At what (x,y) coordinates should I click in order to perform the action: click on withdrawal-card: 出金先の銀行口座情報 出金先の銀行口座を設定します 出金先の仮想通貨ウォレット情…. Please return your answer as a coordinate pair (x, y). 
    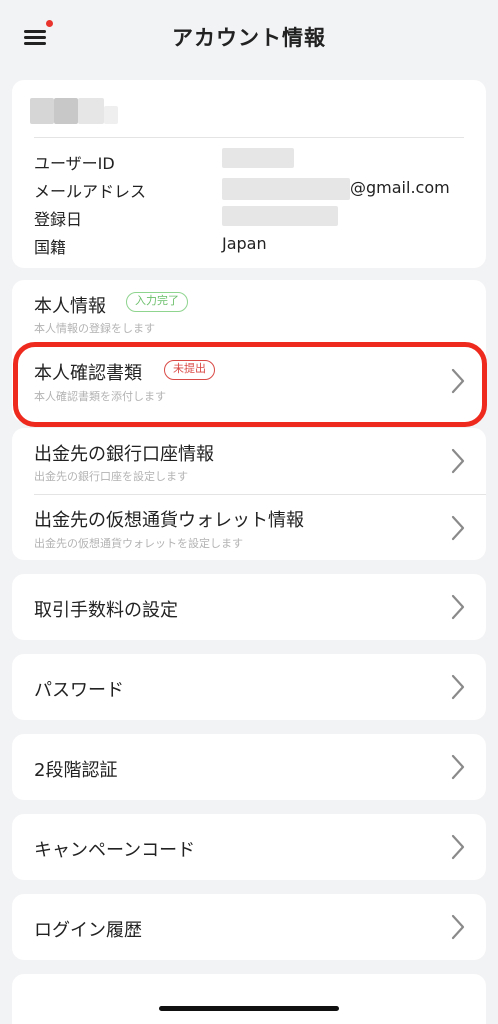
    Looking at the image, I should click on (249, 494).